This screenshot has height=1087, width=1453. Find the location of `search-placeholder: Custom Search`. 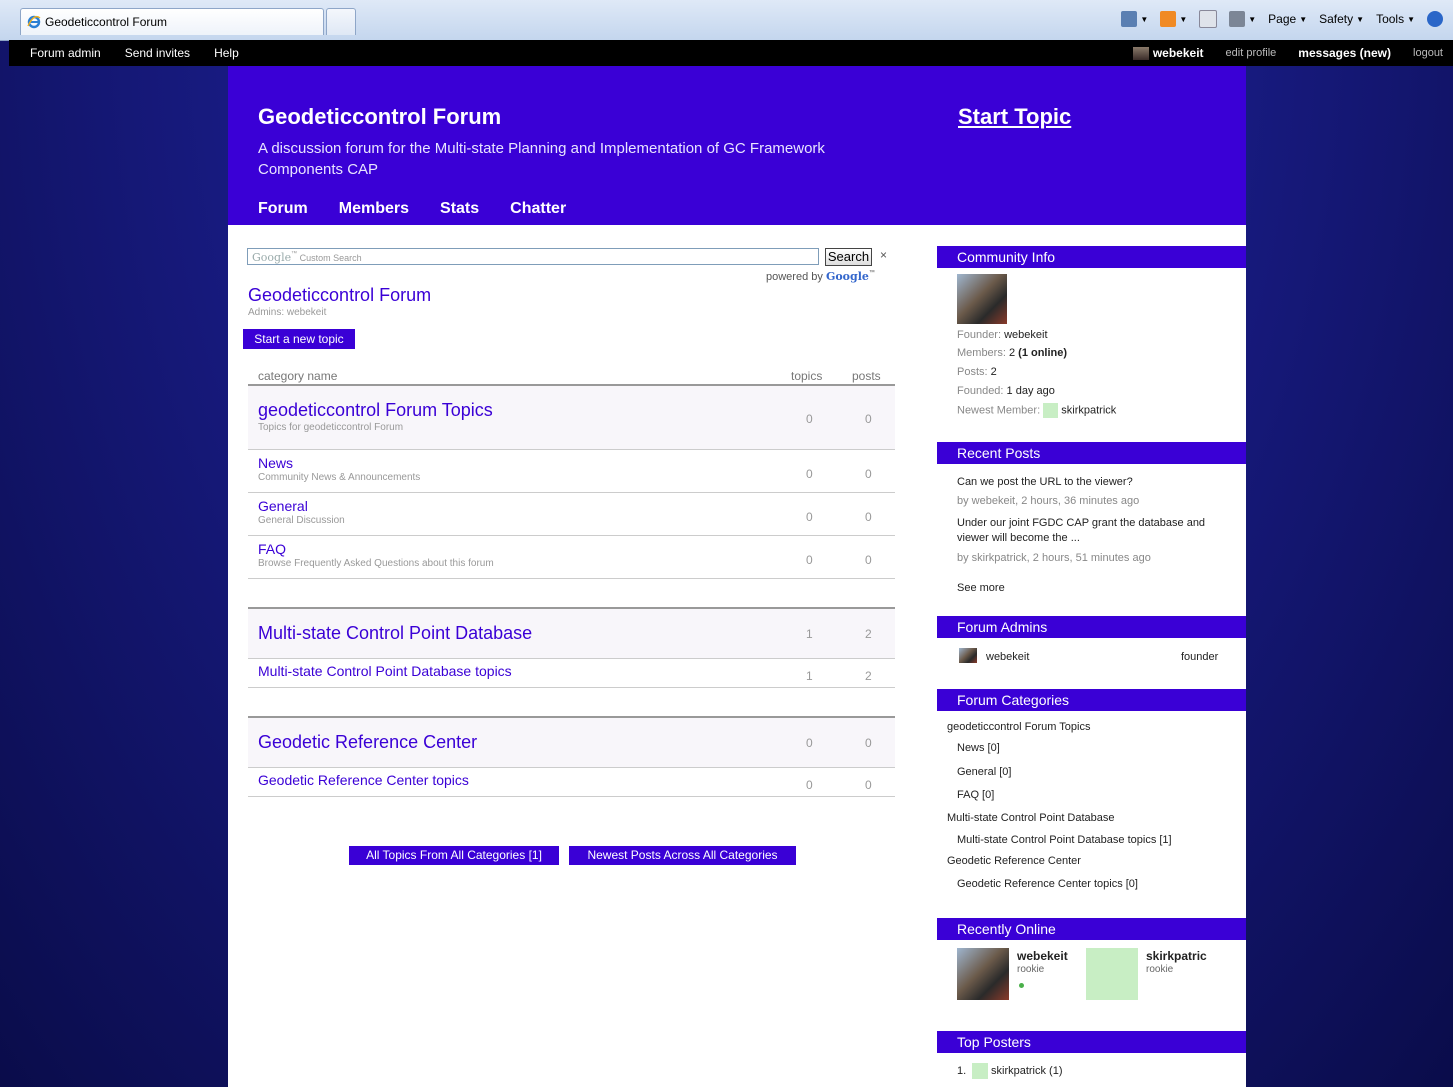

search-placeholder: Custom Search is located at coordinates (330, 258).